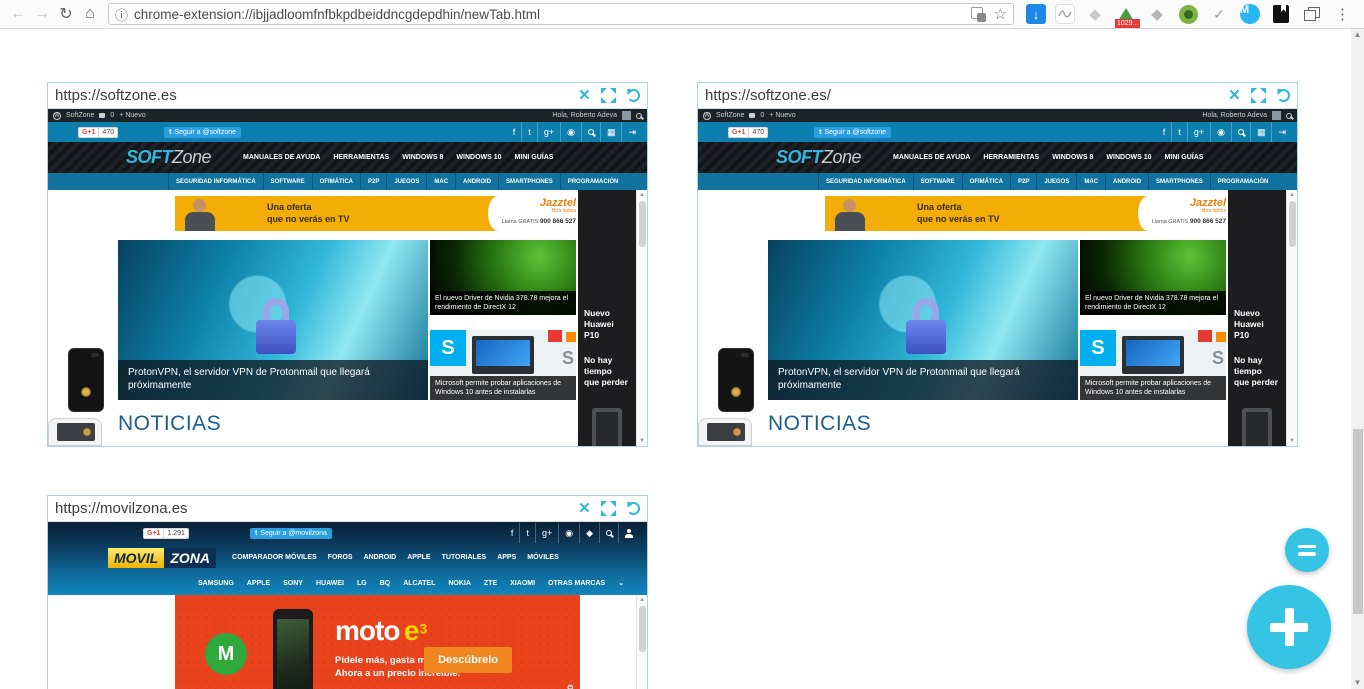  What do you see at coordinates (373, 181) in the screenshot?
I see `nav-item: P2P` at bounding box center [373, 181].